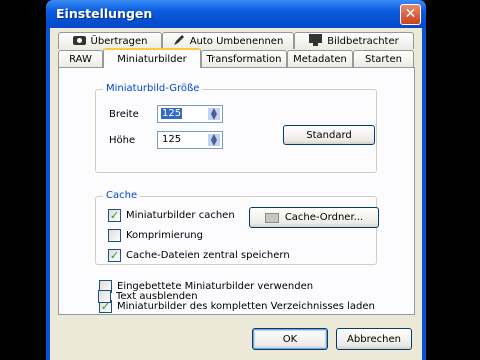 This screenshot has height=360, width=480. I want to click on standard-button-label: Standard, so click(329, 135).